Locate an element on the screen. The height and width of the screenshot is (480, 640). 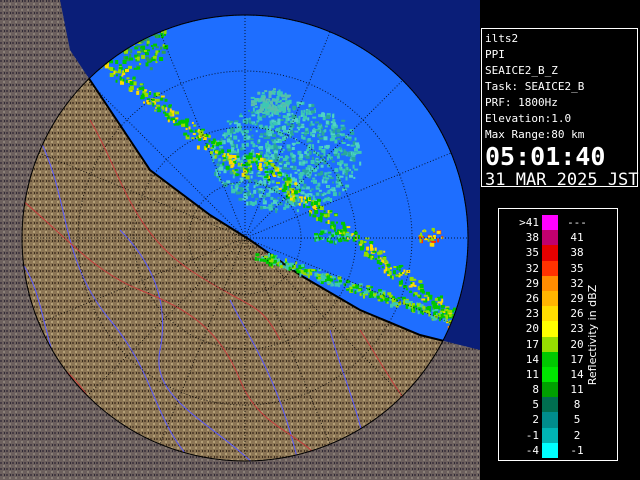
legend-lower-value: 35 is located at coordinates (532, 253).